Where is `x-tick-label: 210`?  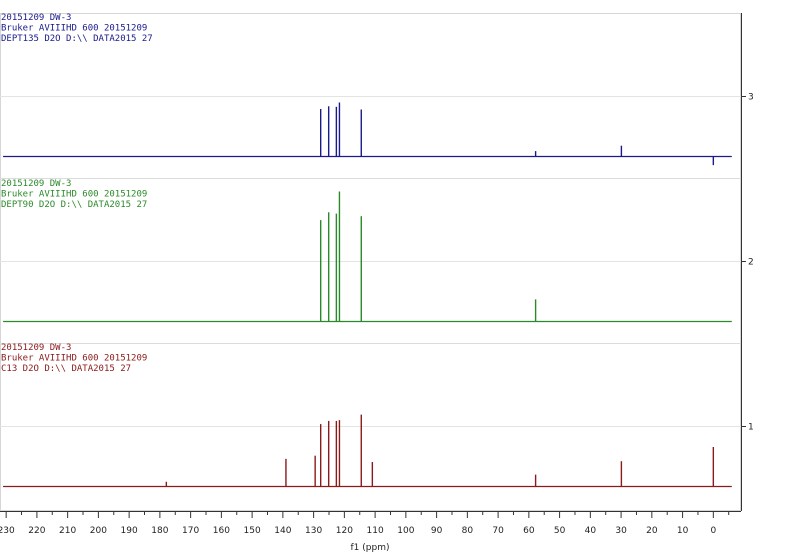 x-tick-label: 210 is located at coordinates (67, 531).